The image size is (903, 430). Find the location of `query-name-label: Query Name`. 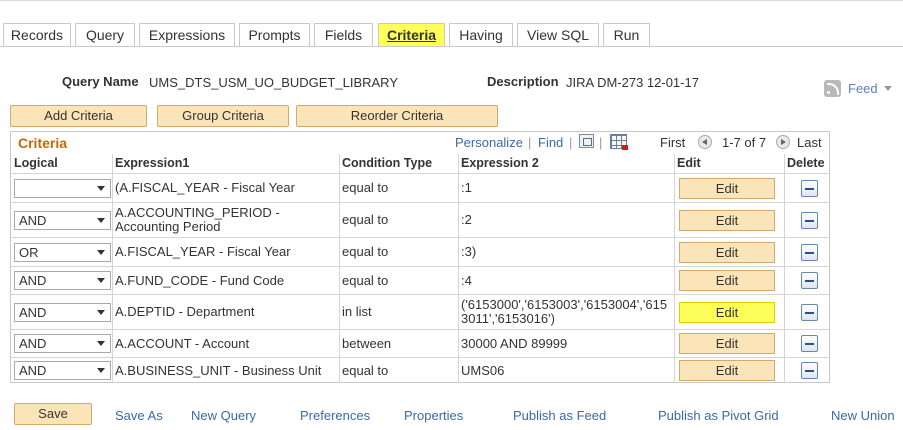

query-name-label: Query Name is located at coordinates (100, 81).